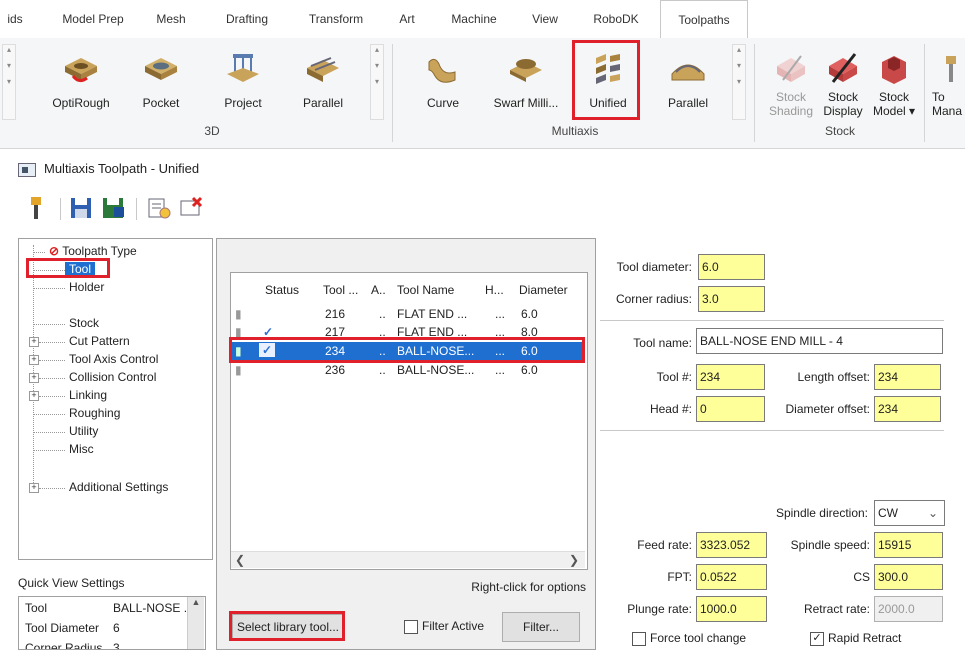 This screenshot has width=965, height=650. I want to click on col-header-tool-name: Tool Name, so click(425, 290).